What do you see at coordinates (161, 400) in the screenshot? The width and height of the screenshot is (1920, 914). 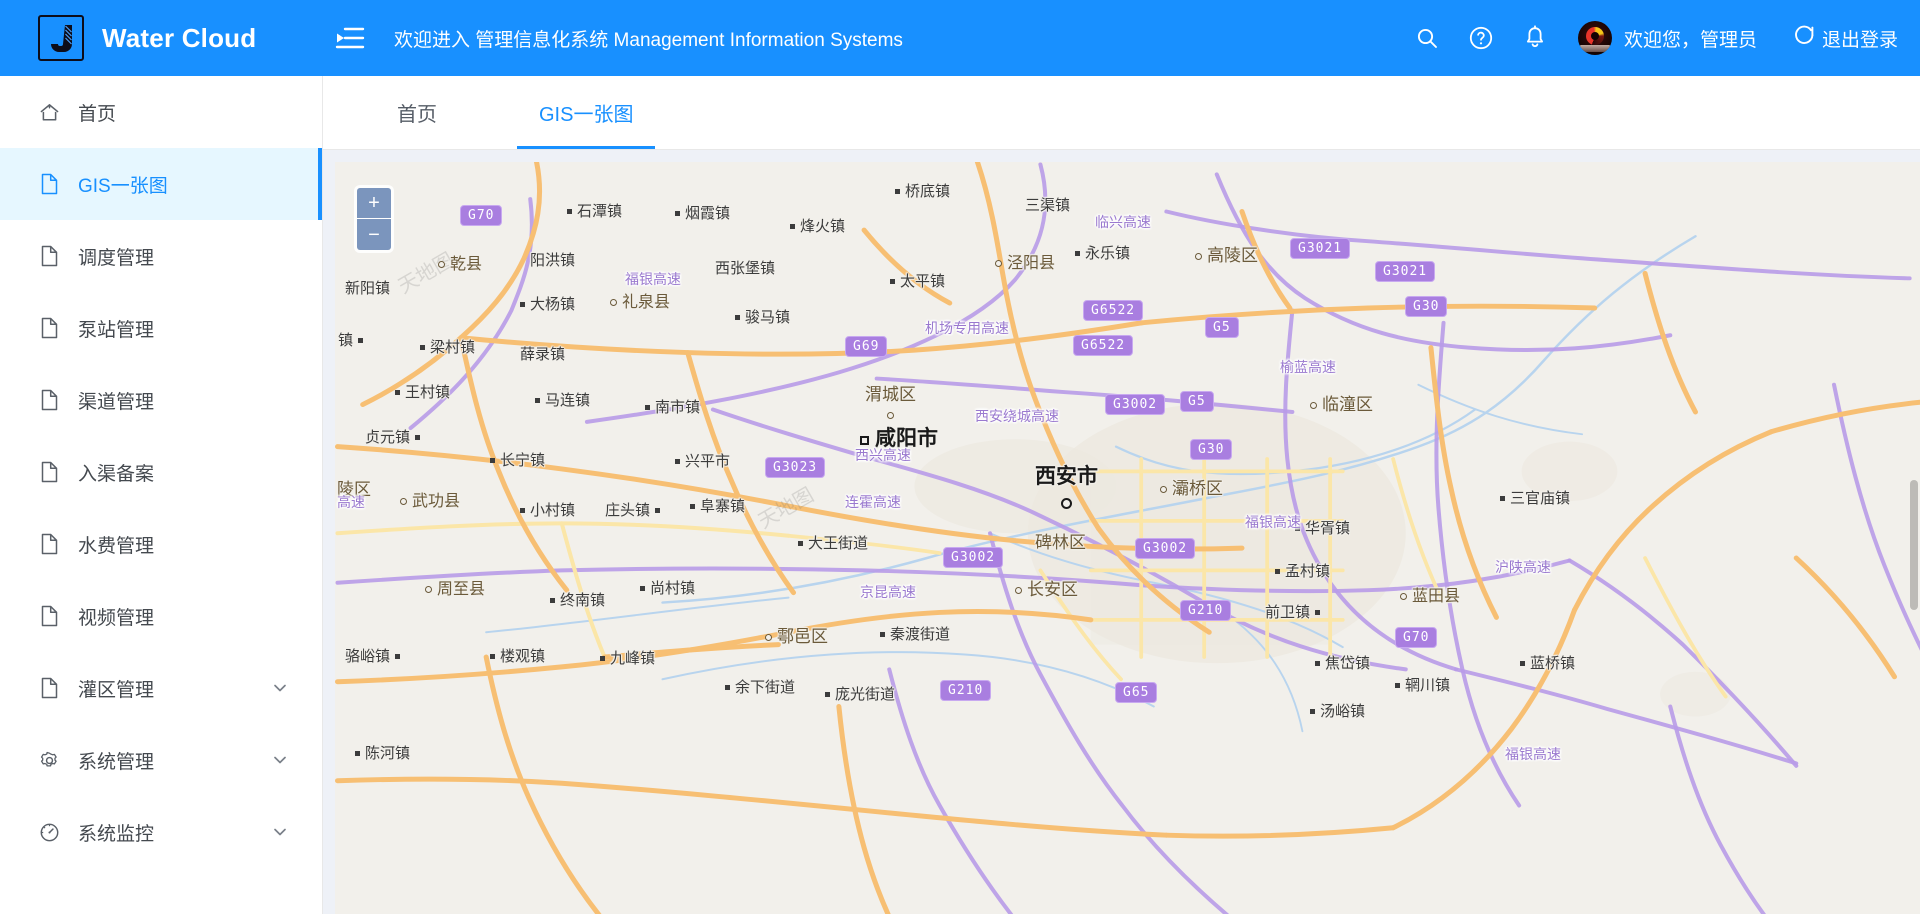 I see `sidebar-item-channel: 渠道管理` at bounding box center [161, 400].